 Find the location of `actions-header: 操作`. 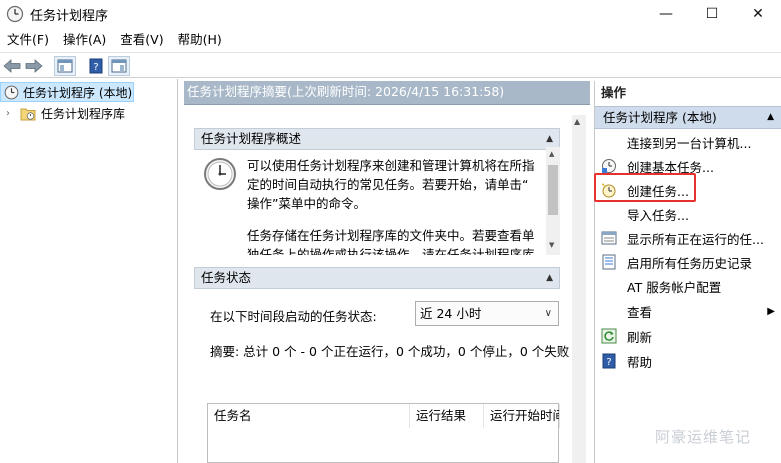

actions-header: 操作 is located at coordinates (614, 92).